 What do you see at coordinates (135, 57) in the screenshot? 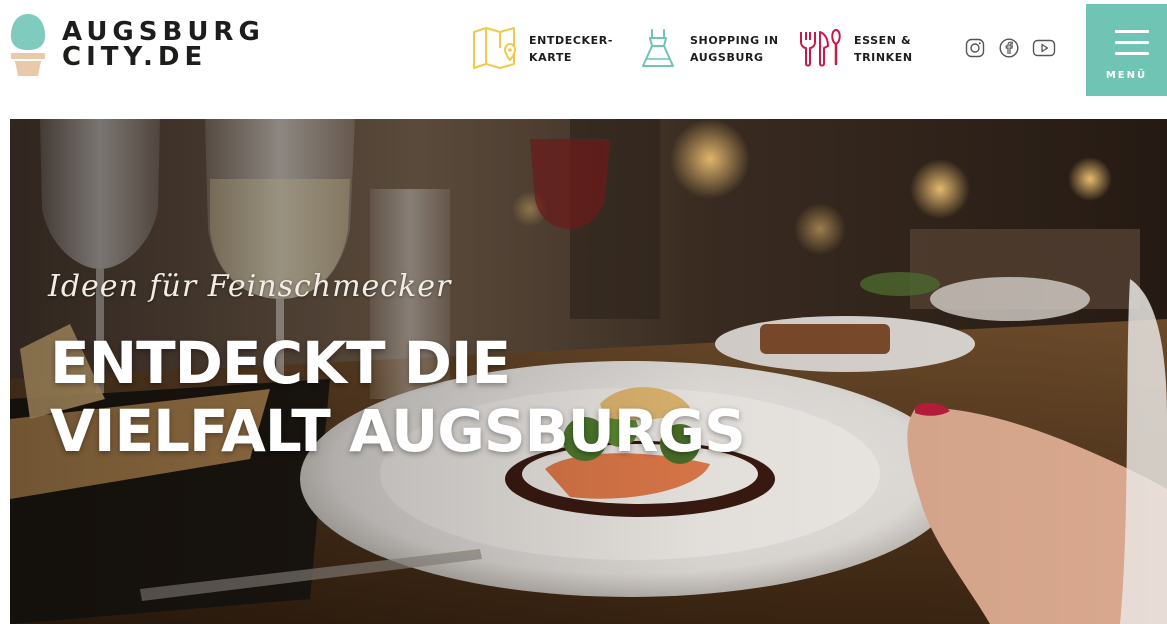
I see `logo-line-2: CITY.DE` at bounding box center [135, 57].